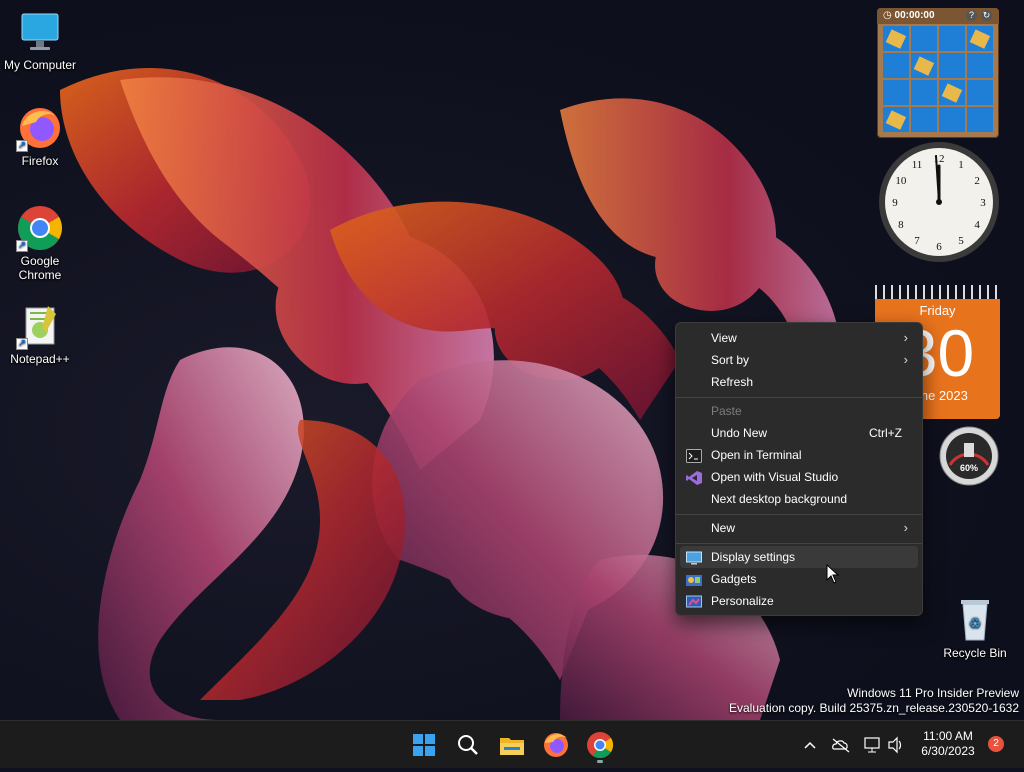 This screenshot has width=1024, height=772. What do you see at coordinates (40, 65) in the screenshot?
I see `desktop-icon-label: My Computer` at bounding box center [40, 65].